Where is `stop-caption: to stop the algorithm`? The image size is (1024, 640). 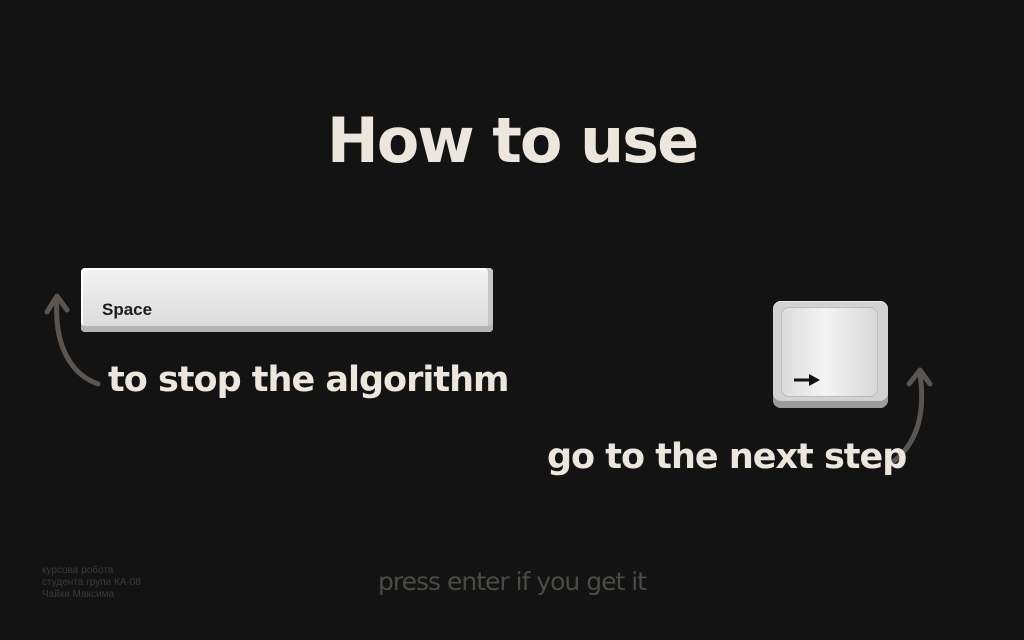
stop-caption: to stop the algorithm is located at coordinates (308, 380).